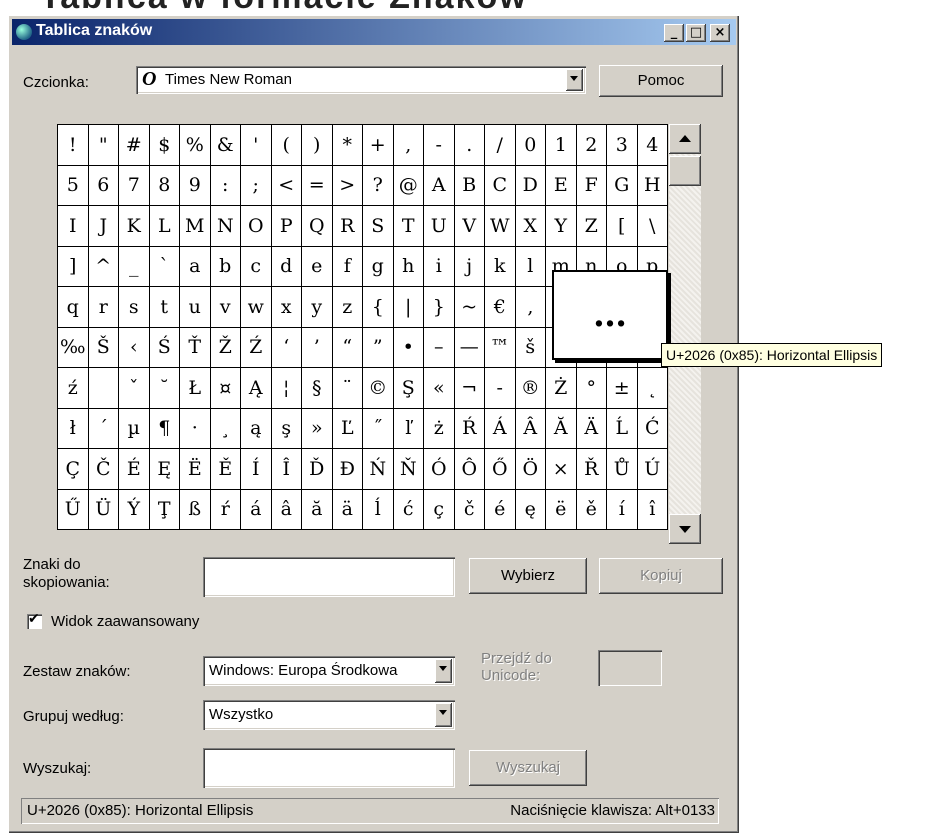 This screenshot has width=932, height=834. Describe the element at coordinates (225, 145) in the screenshot. I see `char-cell: &` at that location.